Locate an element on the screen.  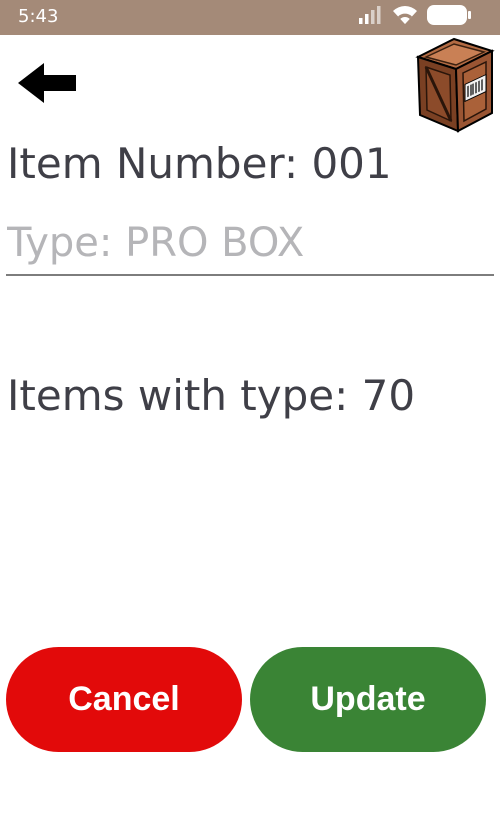
back-button is located at coordinates (47, 85).